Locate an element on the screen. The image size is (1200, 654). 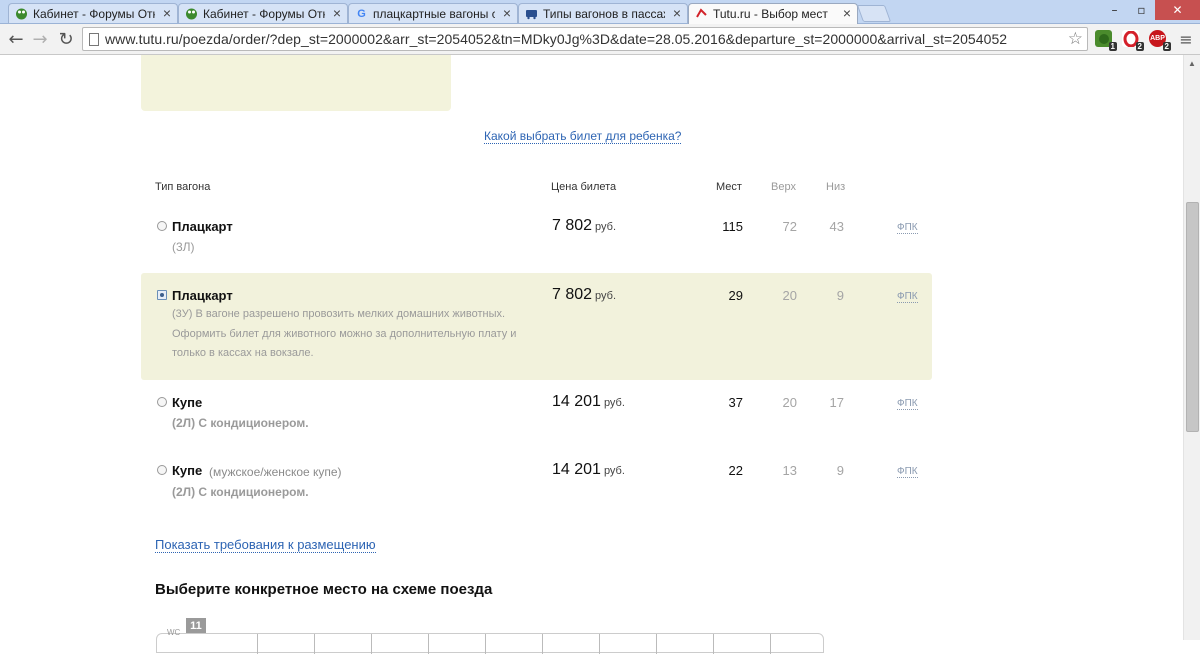
tab-forum-2: Кабинет - Форумы Откр × is located at coordinates (263, 13).